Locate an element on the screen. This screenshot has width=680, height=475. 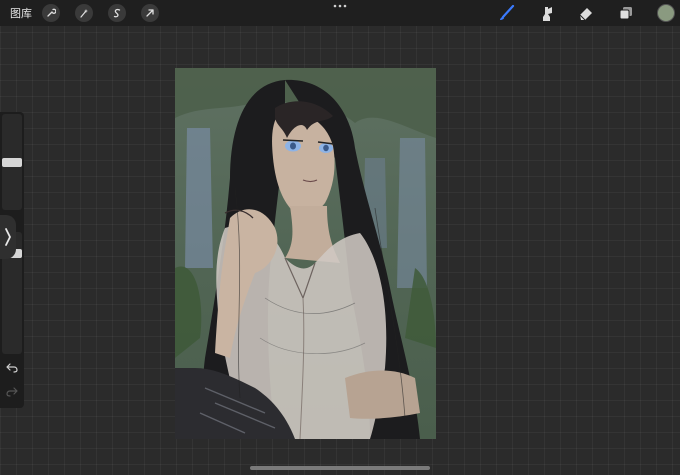
home-indicator is located at coordinates (340, 468).